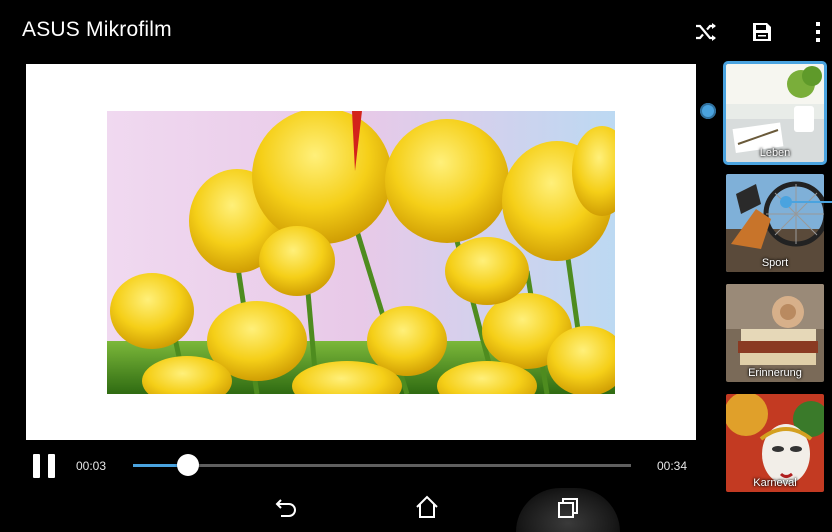 This screenshot has width=832, height=532. Describe the element at coordinates (775, 333) in the screenshot. I see `theme-erinnerung: Erinnerung` at that location.